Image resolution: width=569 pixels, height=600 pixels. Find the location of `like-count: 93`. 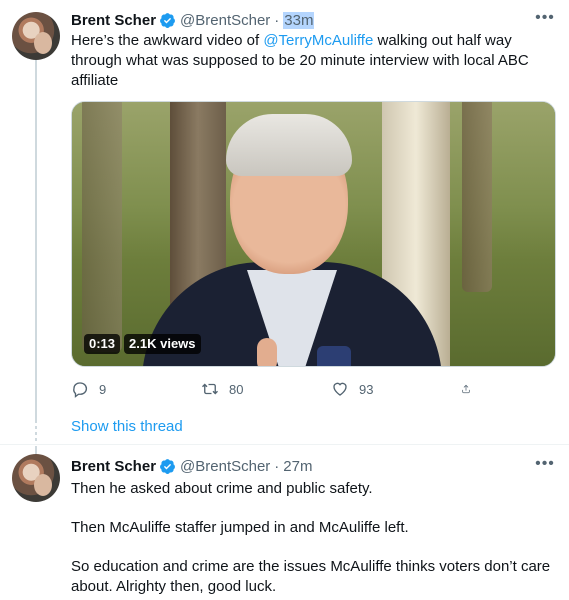

like-count: 93 is located at coordinates (366, 389).